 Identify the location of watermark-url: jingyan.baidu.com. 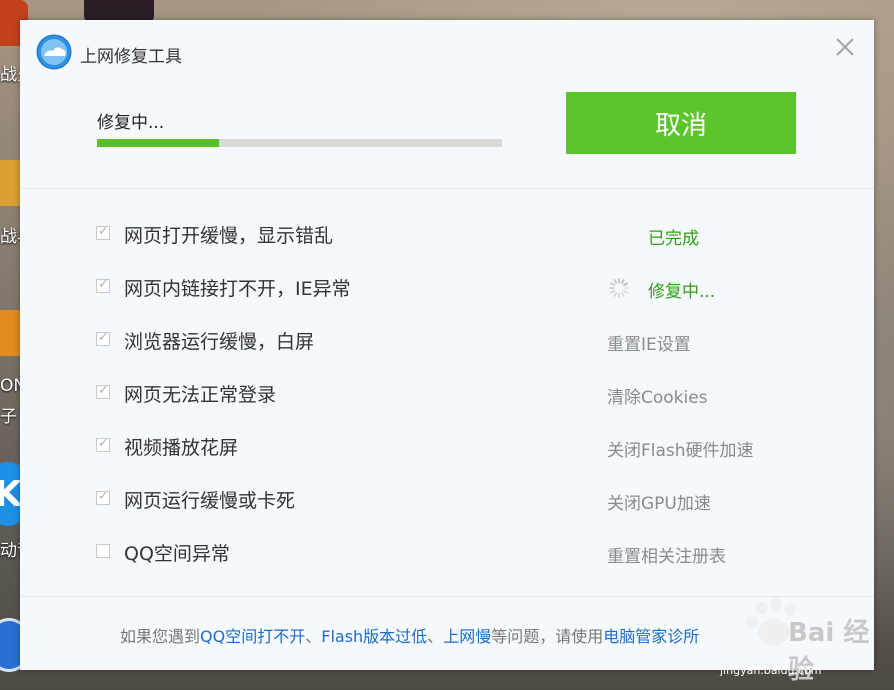
(771, 670).